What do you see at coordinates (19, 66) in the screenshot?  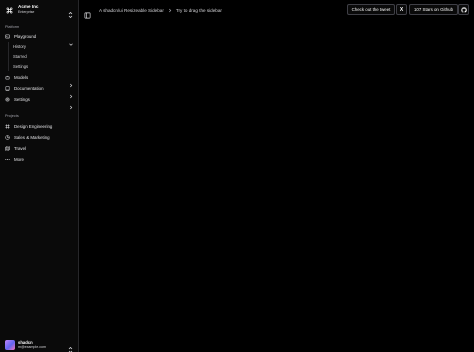 I see `sub-item-settings: Settings` at bounding box center [19, 66].